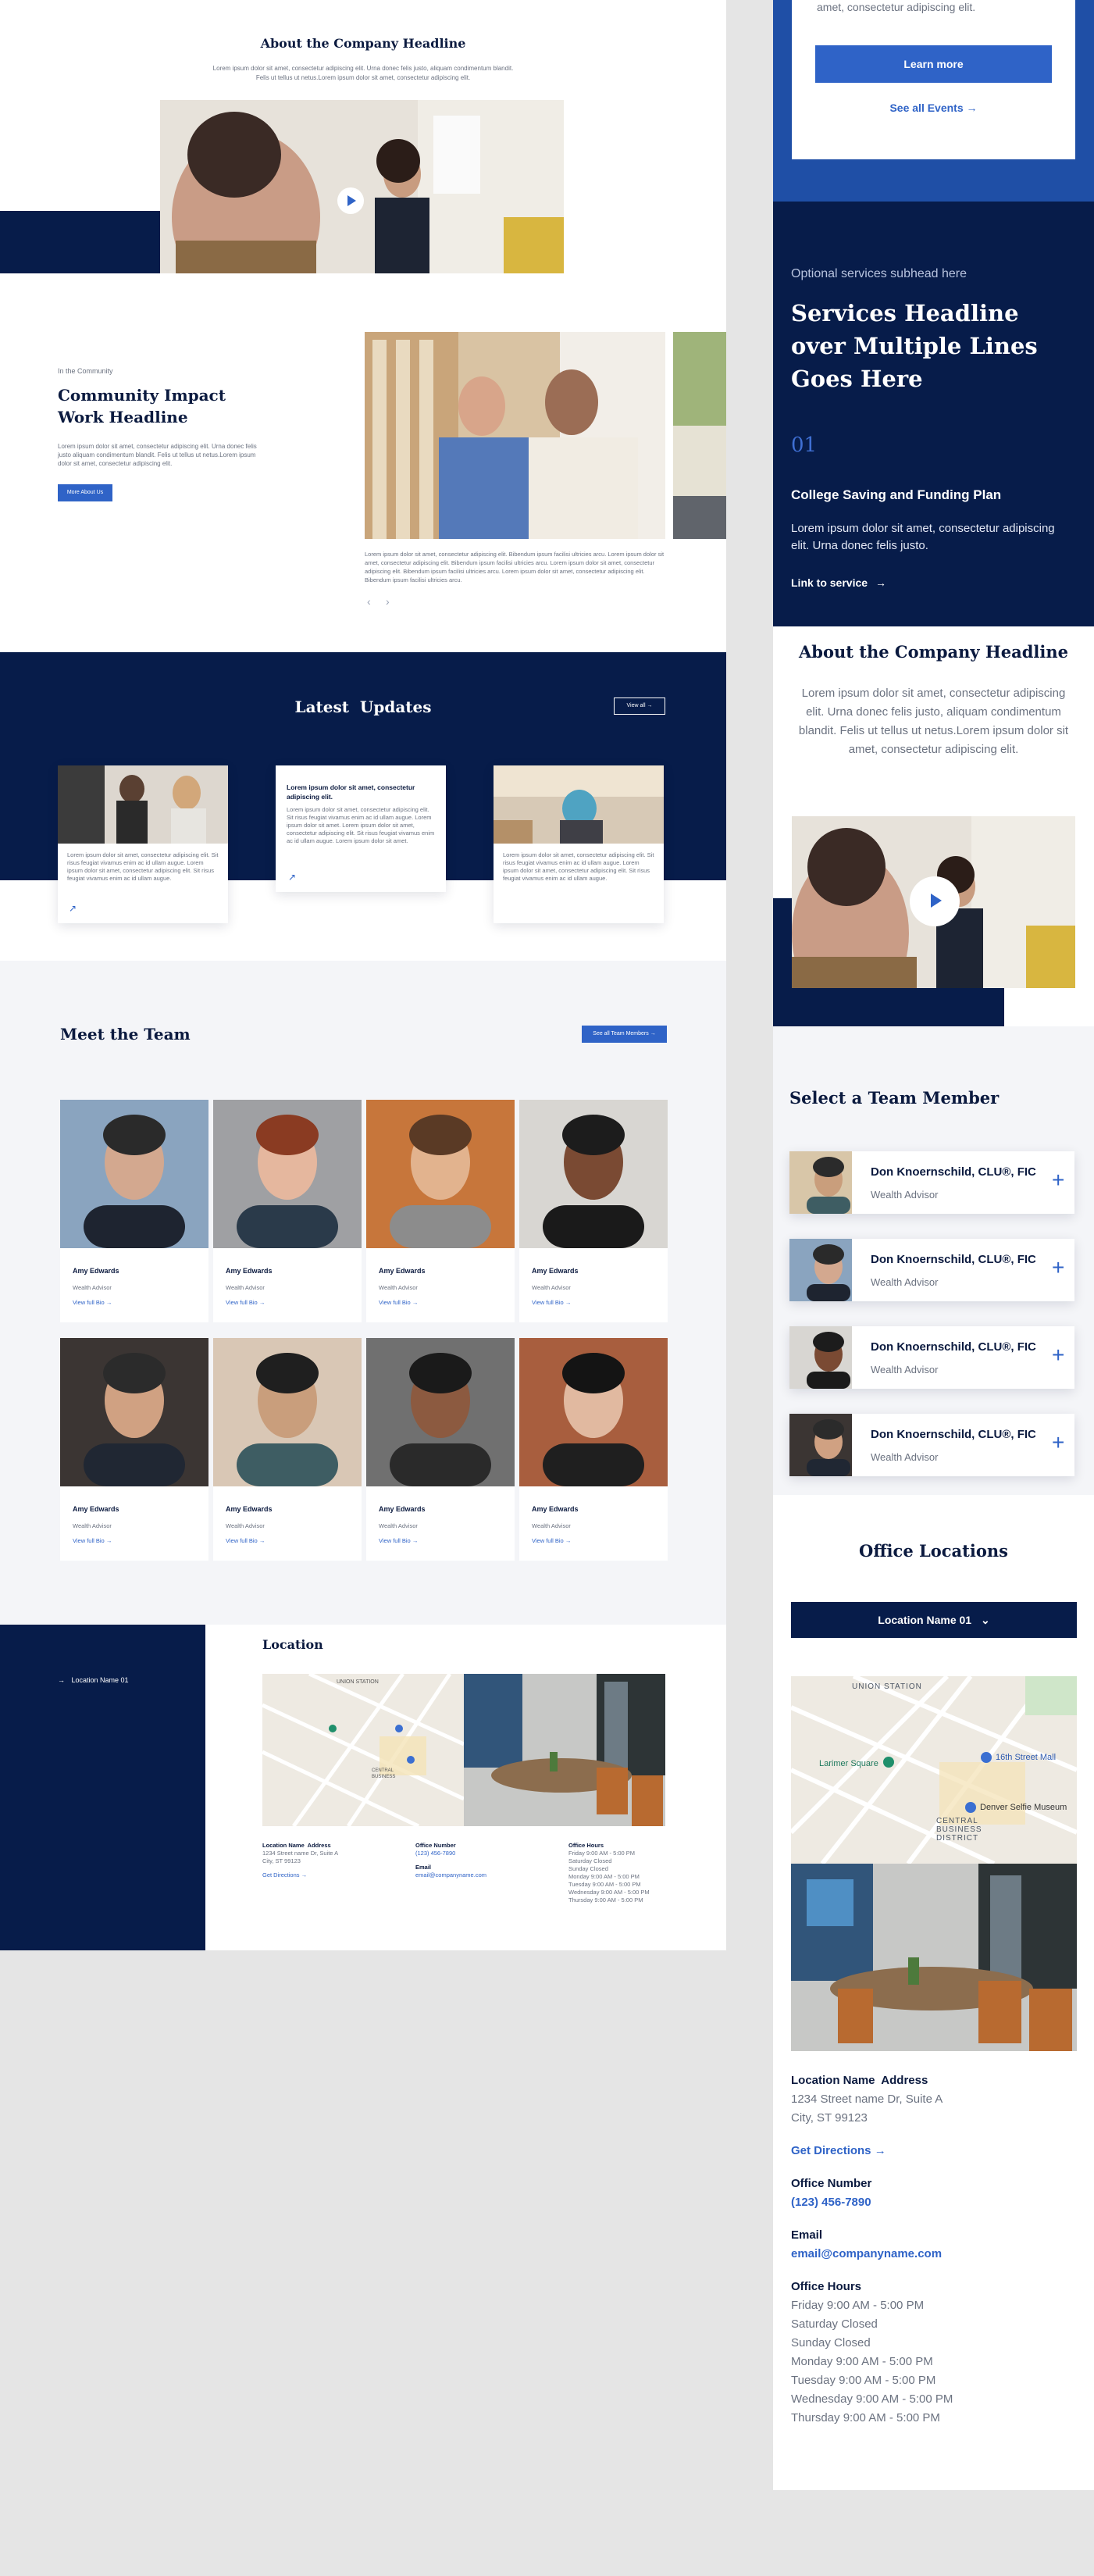 This screenshot has width=1094, height=2576. Describe the element at coordinates (953, 1347) in the screenshot. I see `team-member-name: Don Knoernschild, CLU®, FIC` at that location.